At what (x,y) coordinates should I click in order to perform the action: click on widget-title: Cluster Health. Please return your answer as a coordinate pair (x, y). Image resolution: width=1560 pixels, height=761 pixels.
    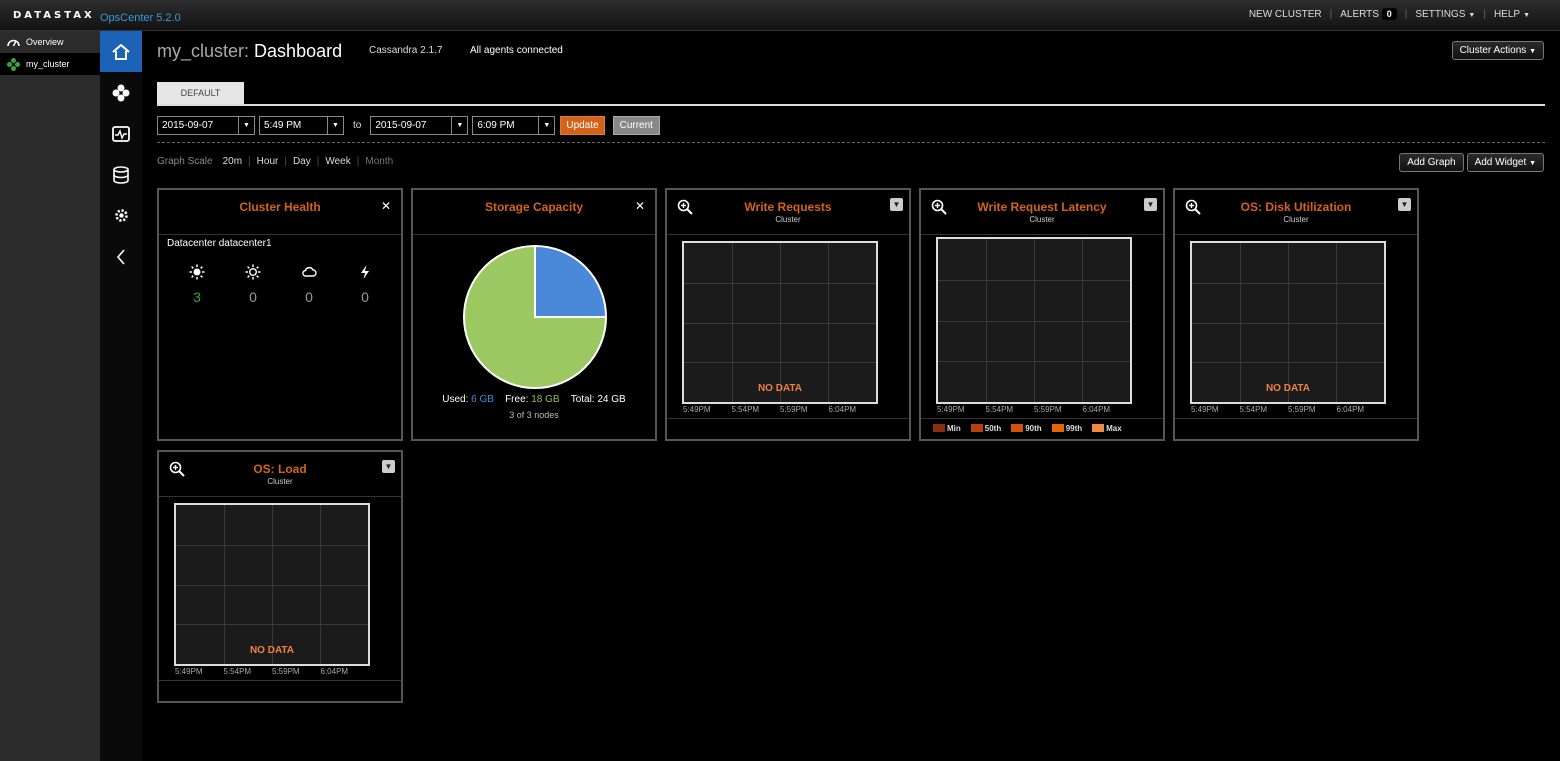
    Looking at the image, I should click on (280, 207).